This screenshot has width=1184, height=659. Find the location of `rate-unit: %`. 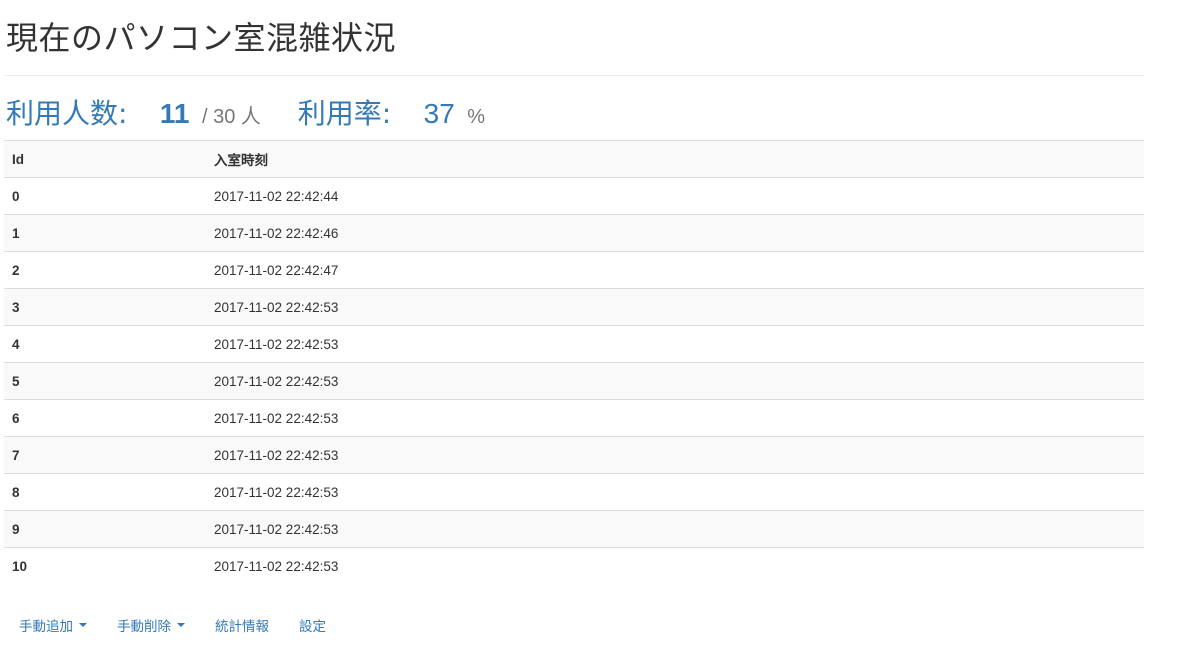

rate-unit: % is located at coordinates (476, 117).